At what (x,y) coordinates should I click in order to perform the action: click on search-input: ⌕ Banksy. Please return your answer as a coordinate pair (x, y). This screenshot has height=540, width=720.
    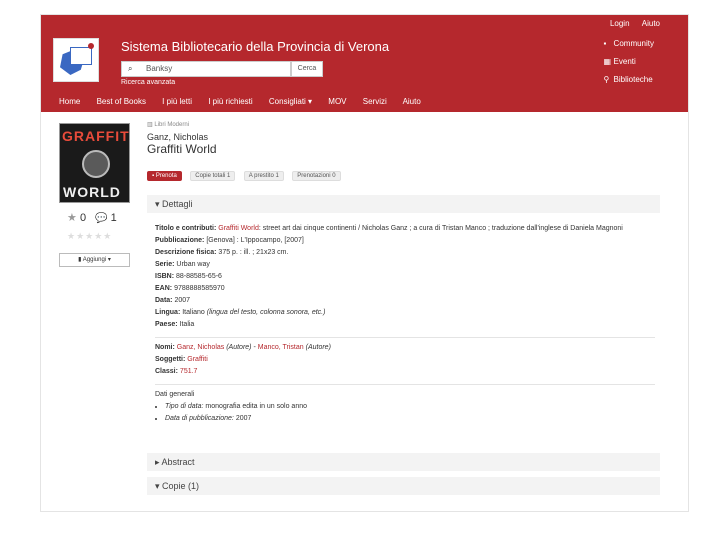
    Looking at the image, I should click on (206, 69).